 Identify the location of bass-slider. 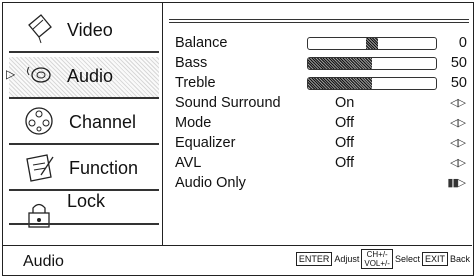
(372, 63).